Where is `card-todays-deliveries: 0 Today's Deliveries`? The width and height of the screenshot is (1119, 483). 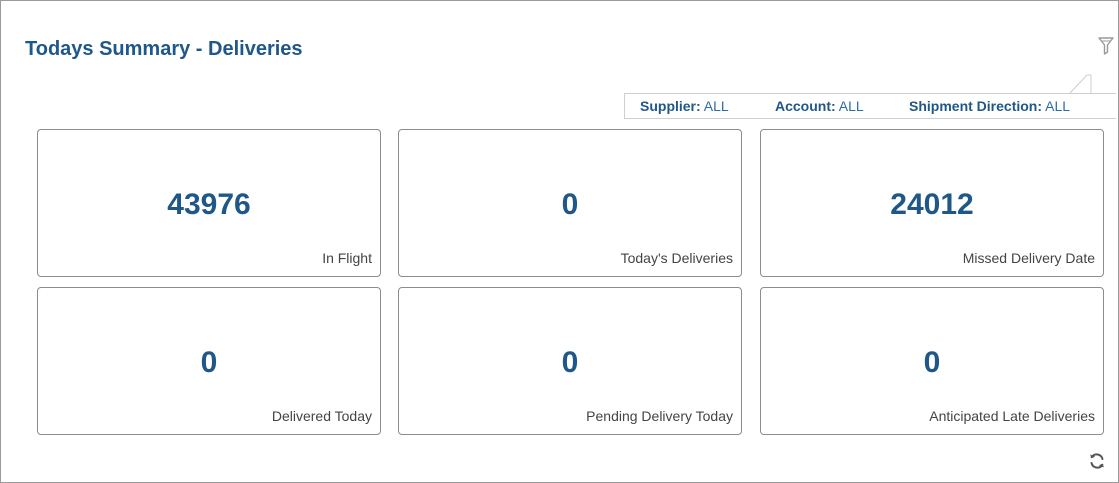 card-todays-deliveries: 0 Today's Deliveries is located at coordinates (570, 203).